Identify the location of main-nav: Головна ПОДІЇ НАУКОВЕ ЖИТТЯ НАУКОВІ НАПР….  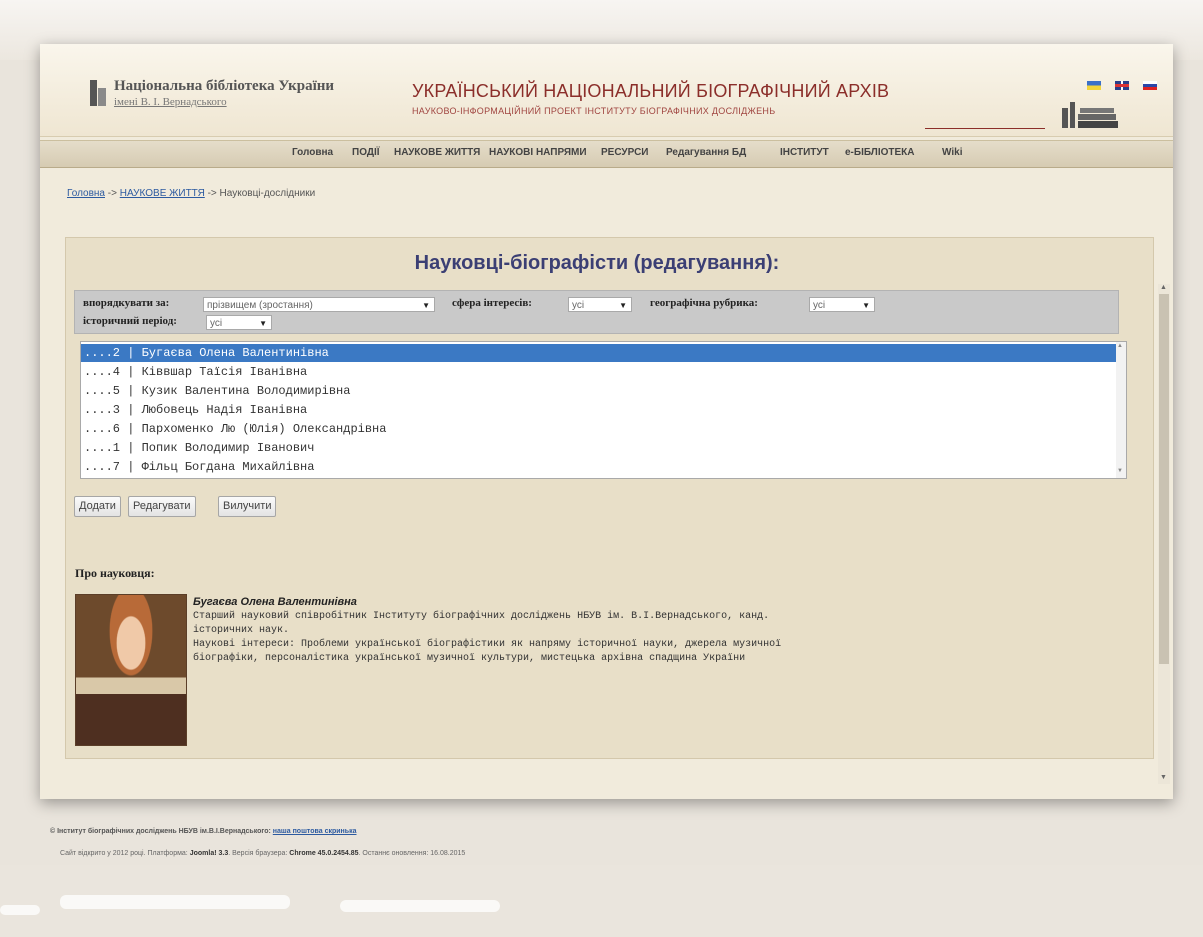
(606, 154).